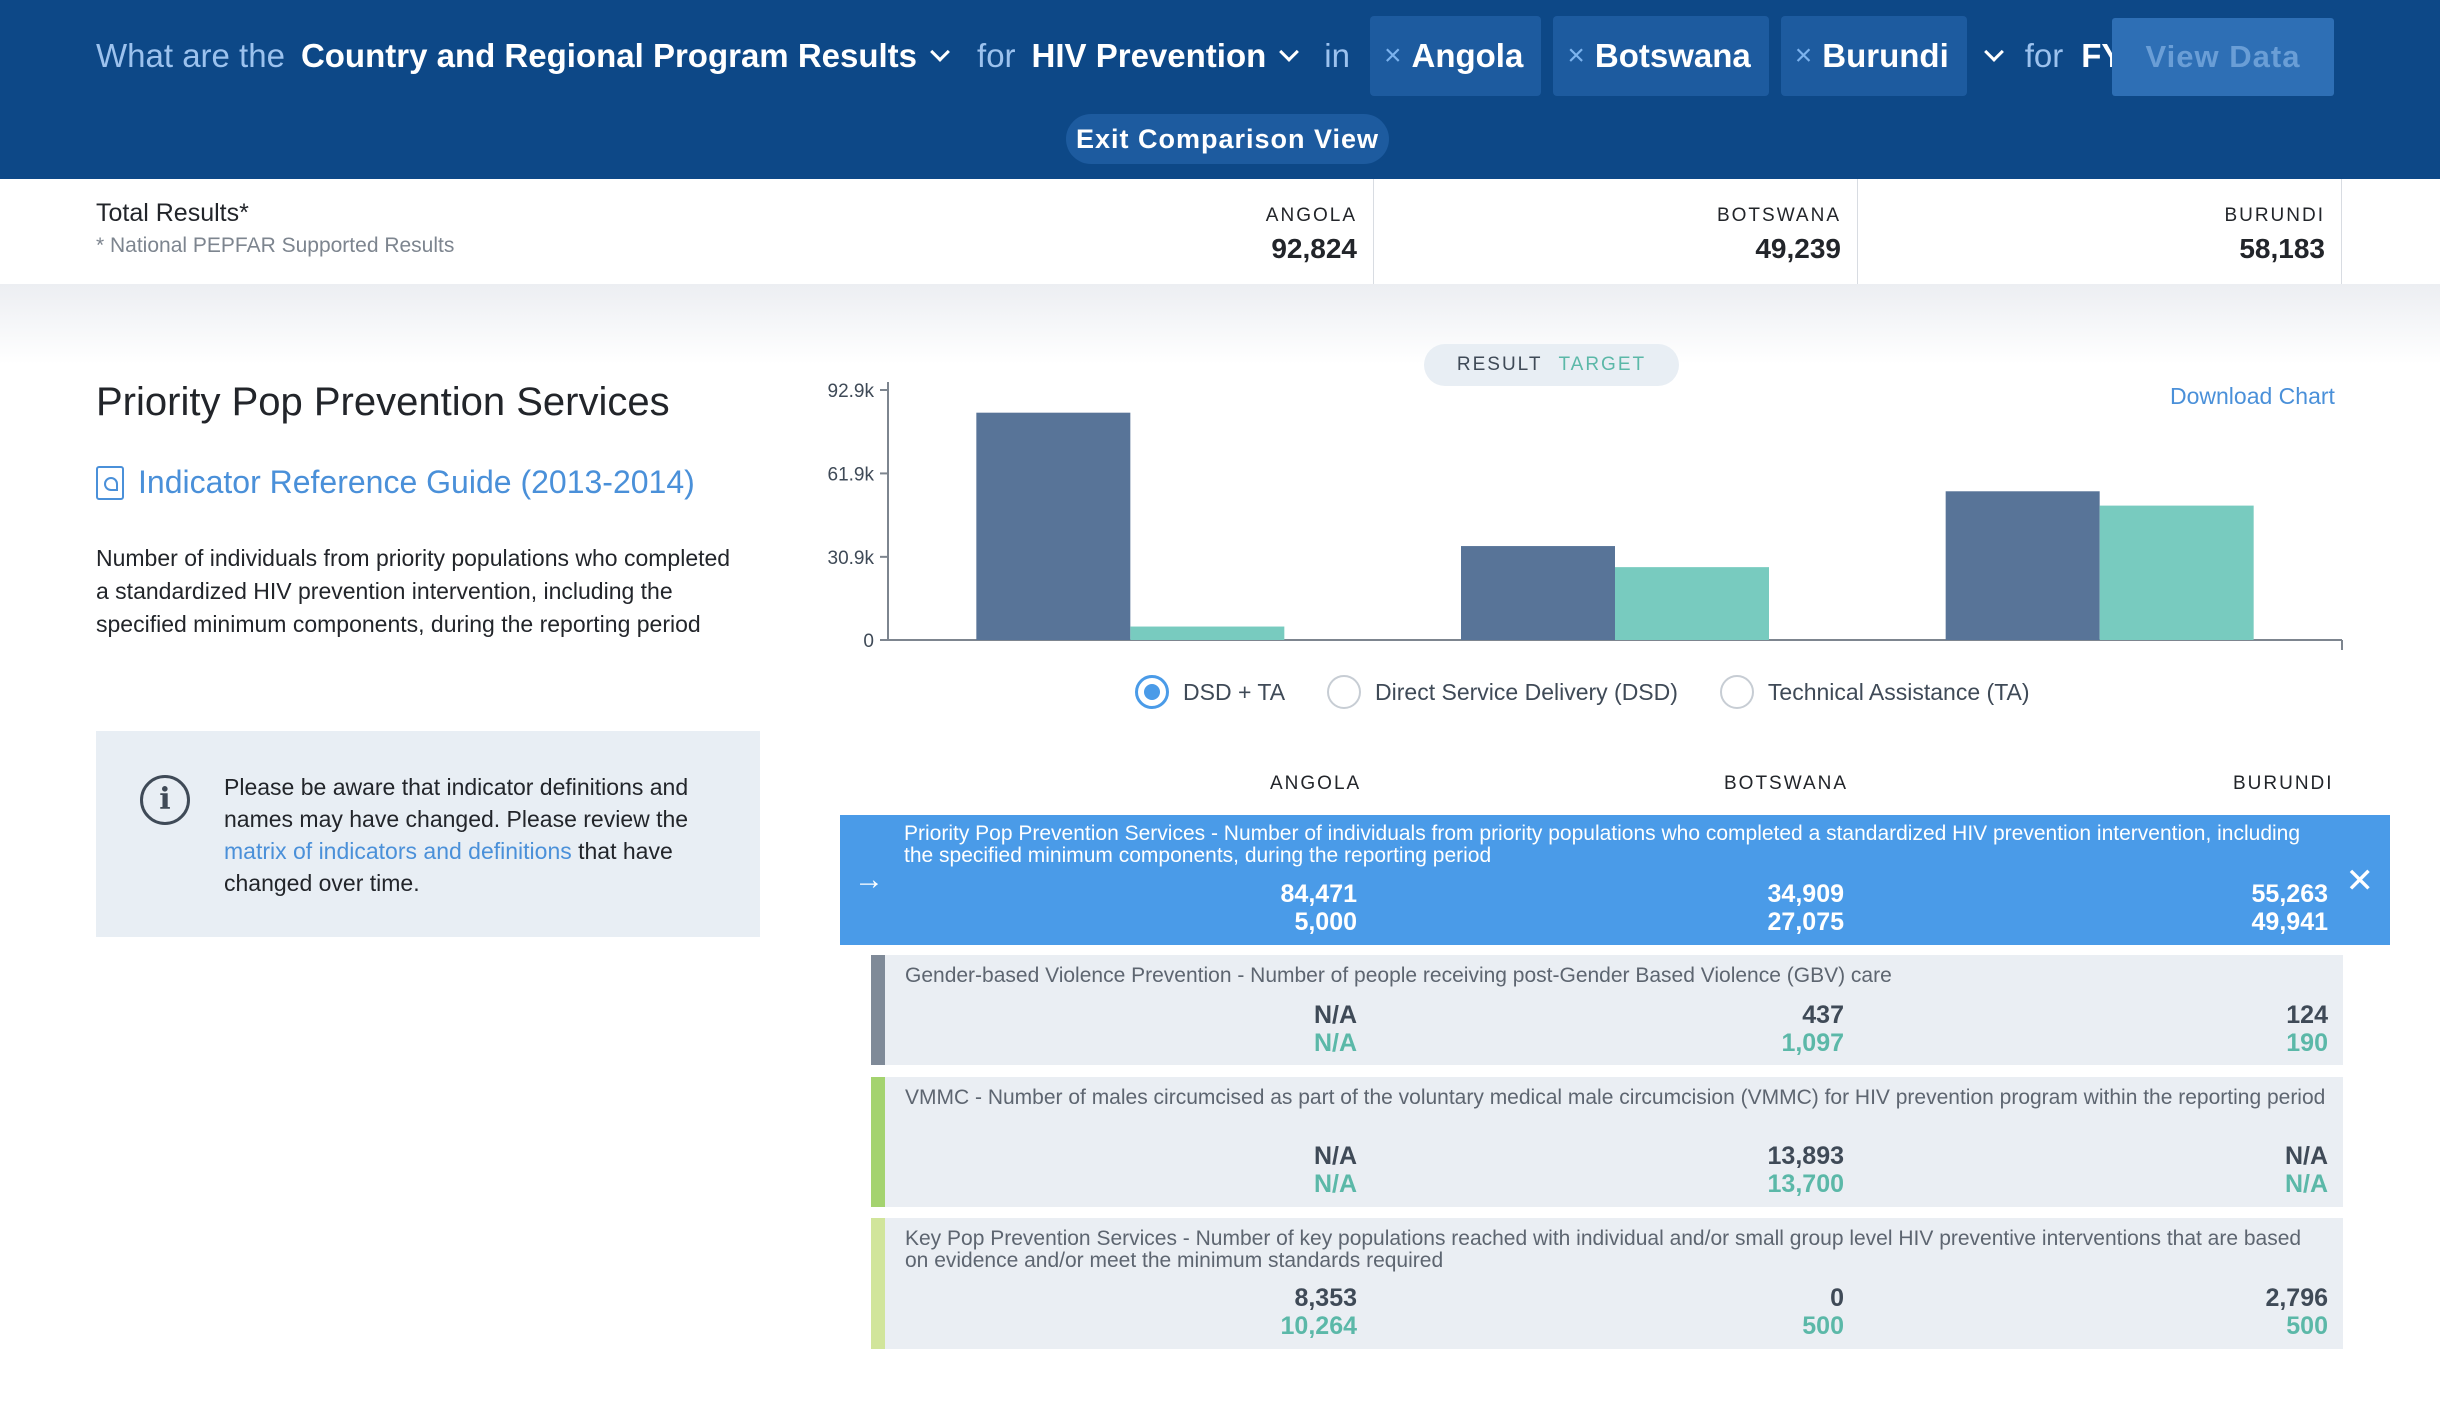  What do you see at coordinates (2282, 248) in the screenshot?
I see `total-value: 58,183` at bounding box center [2282, 248].